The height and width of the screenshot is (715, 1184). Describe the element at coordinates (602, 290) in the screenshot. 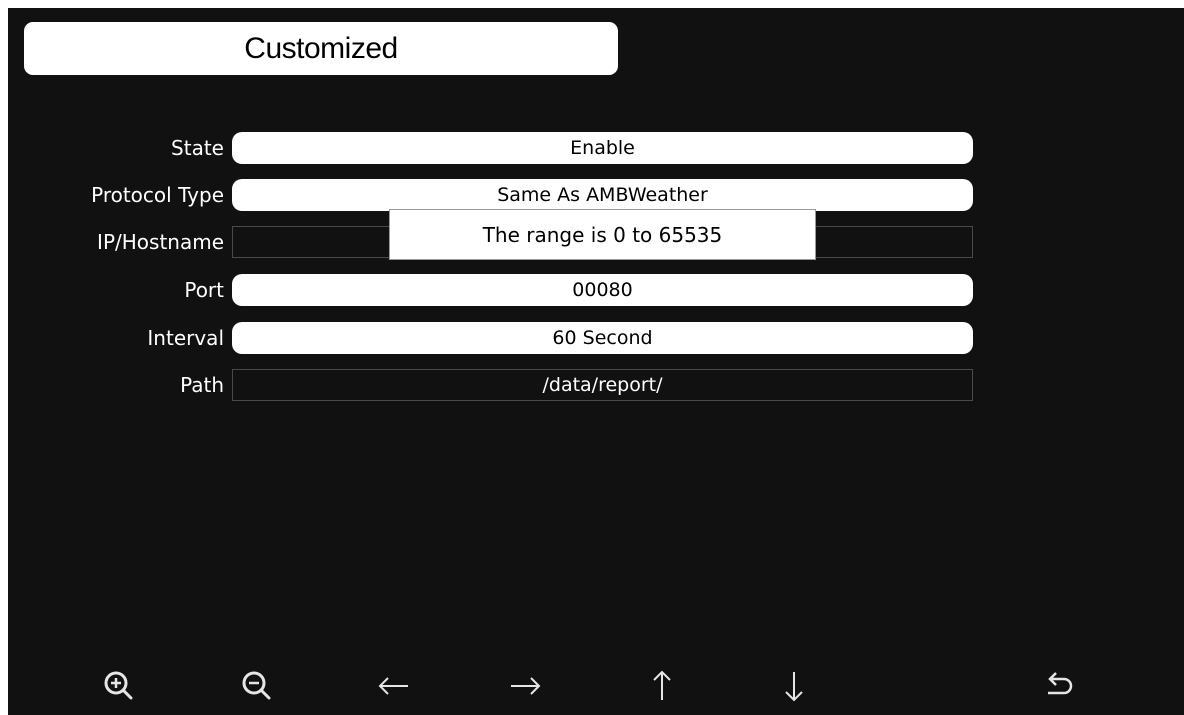

I see `port-input: 00080` at that location.